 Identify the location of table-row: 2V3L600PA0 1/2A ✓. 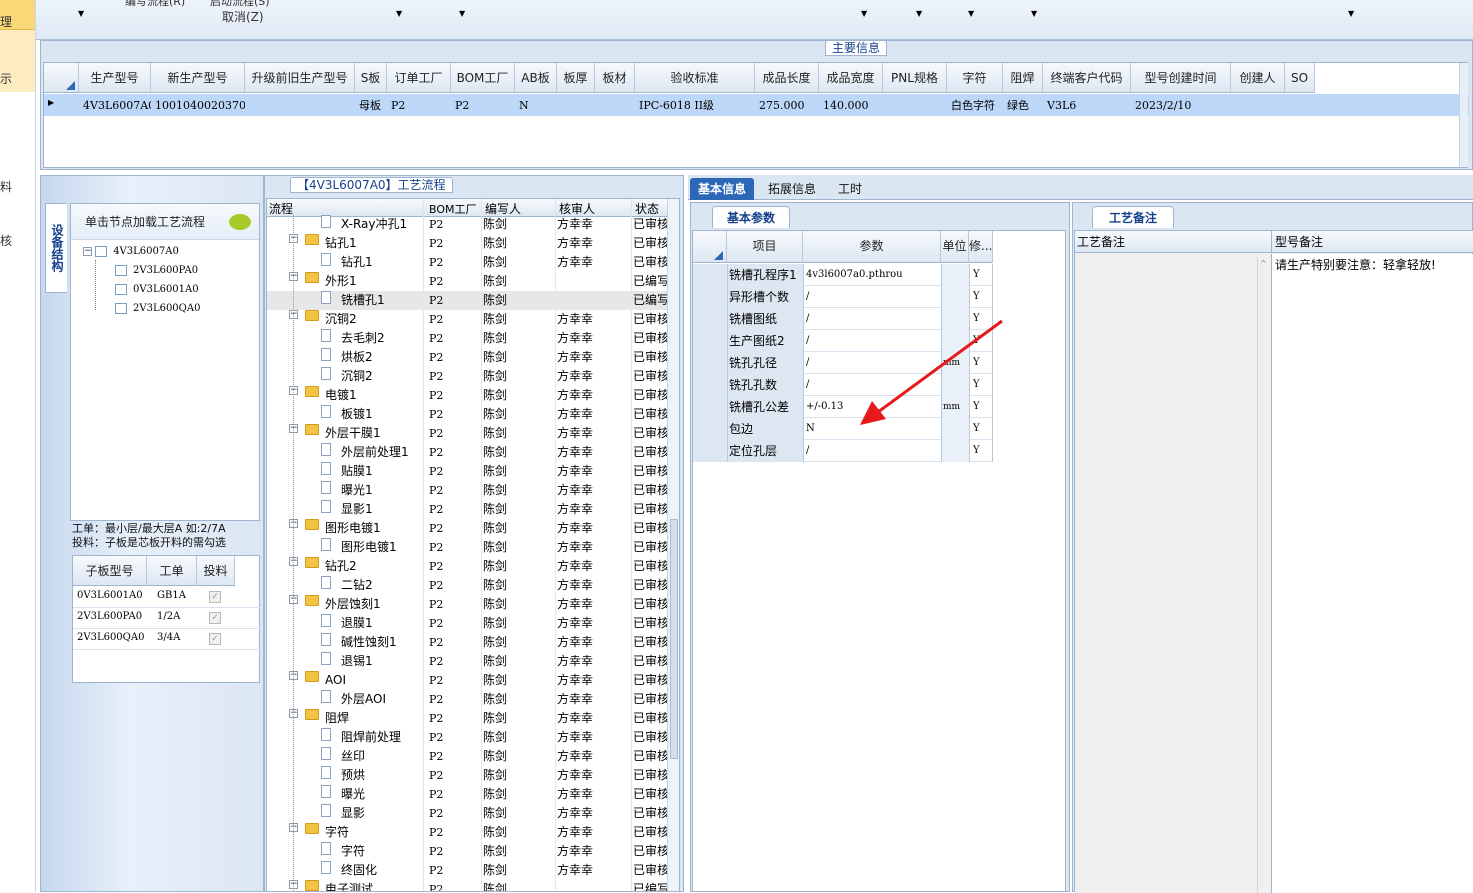
(167, 618).